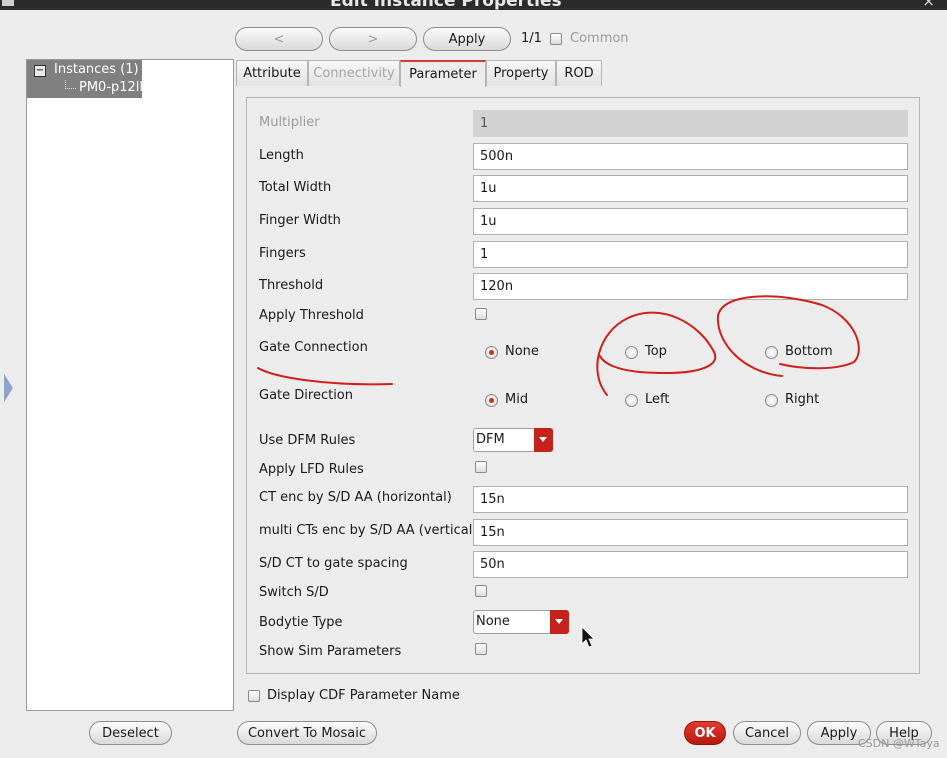  I want to click on fingers-field: 1, so click(690, 254).